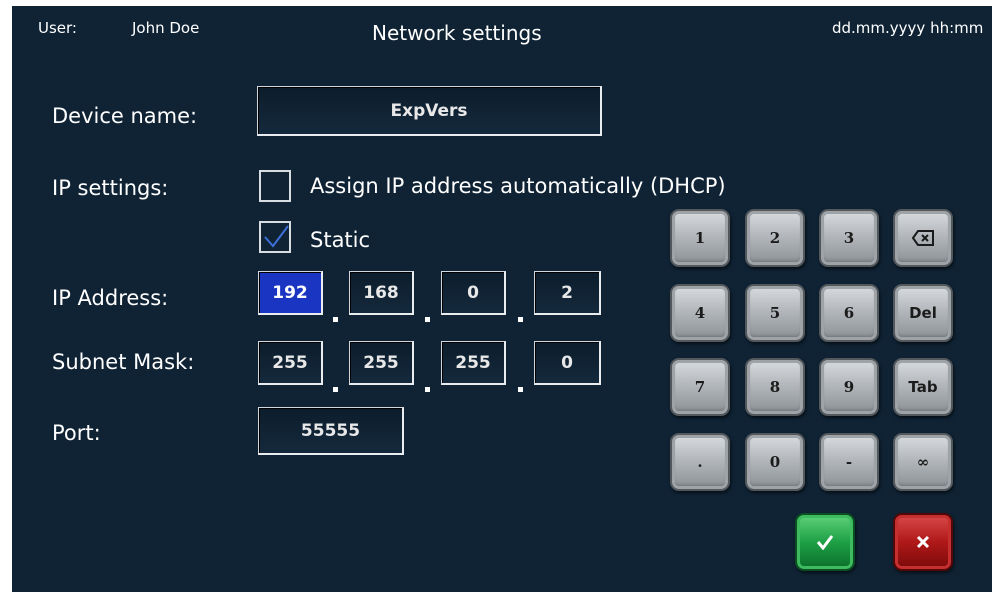 The width and height of the screenshot is (998, 592). Describe the element at coordinates (473, 293) in the screenshot. I see `ip-octet-3: 0` at that location.